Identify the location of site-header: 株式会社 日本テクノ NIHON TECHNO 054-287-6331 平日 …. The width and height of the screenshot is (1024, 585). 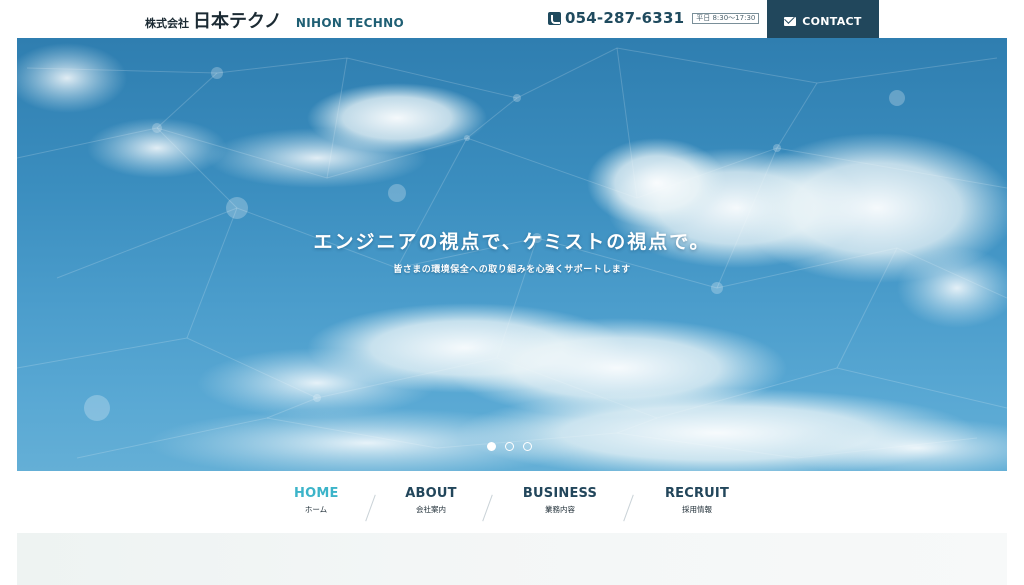
(512, 21).